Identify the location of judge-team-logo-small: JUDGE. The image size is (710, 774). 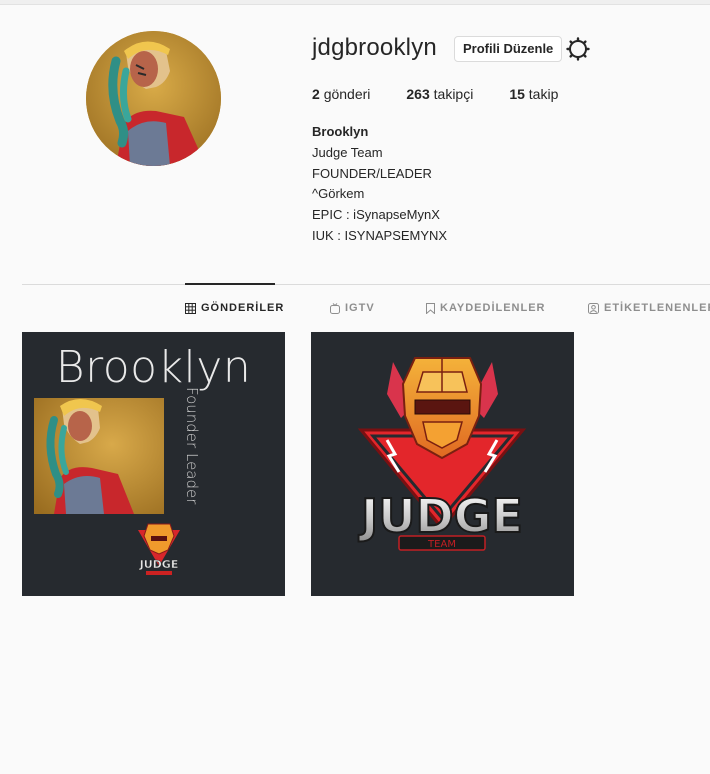
(159, 549).